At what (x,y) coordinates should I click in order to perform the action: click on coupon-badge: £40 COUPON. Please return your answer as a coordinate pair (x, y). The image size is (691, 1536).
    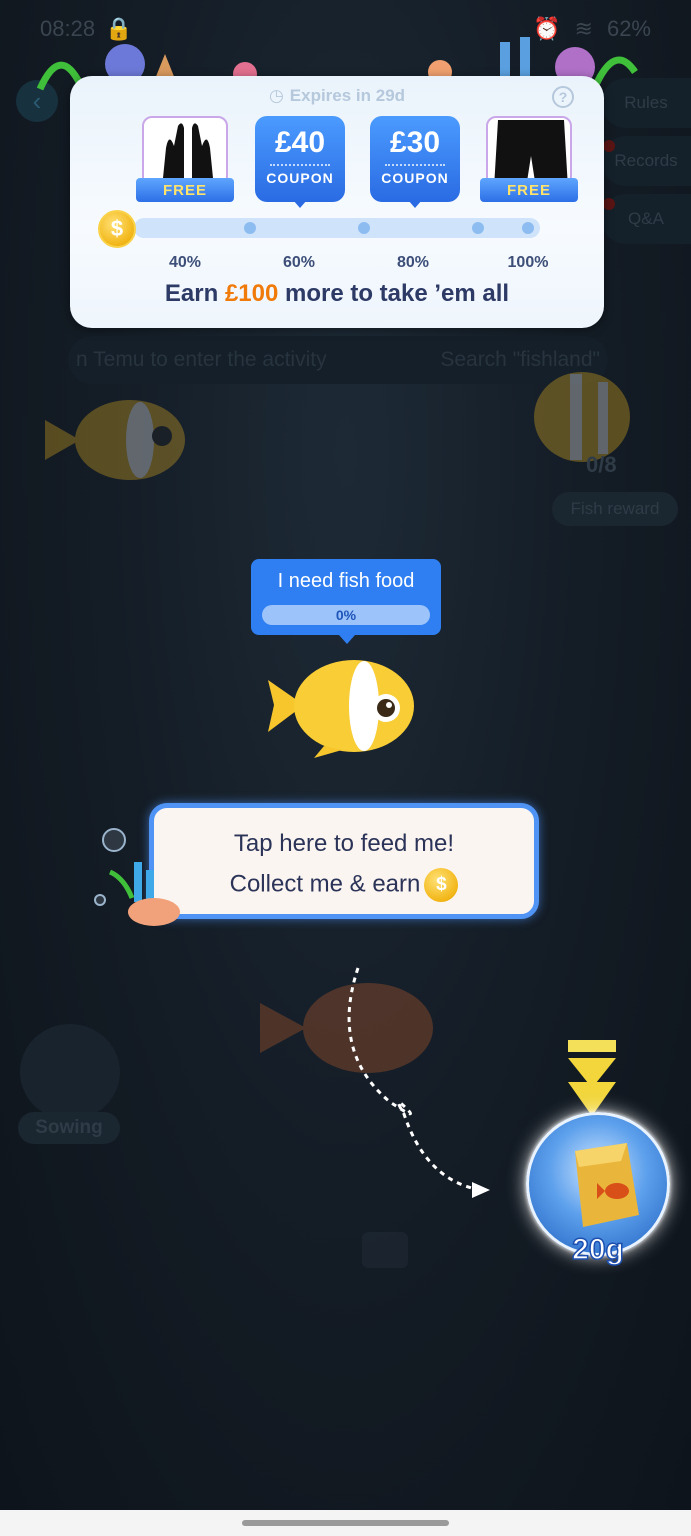
    Looking at the image, I should click on (300, 159).